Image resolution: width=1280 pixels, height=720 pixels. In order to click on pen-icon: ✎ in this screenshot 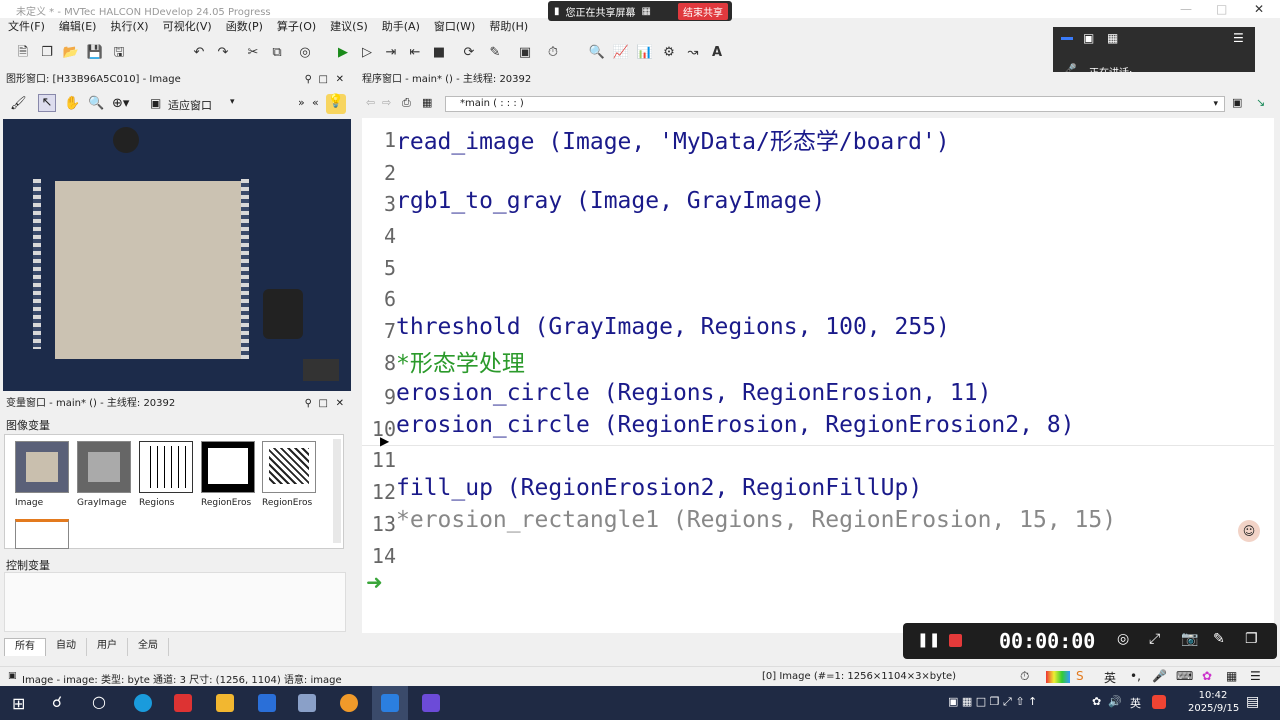, I will do `click(1219, 639)`.